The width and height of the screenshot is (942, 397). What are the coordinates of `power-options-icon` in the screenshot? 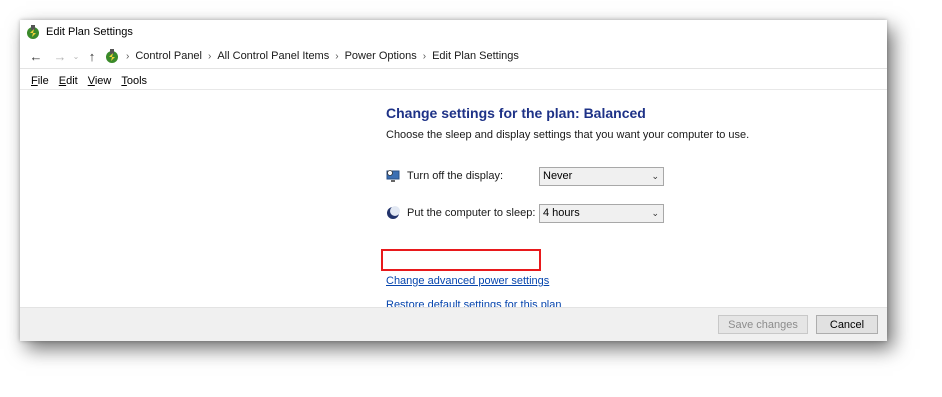 It's located at (33, 32).